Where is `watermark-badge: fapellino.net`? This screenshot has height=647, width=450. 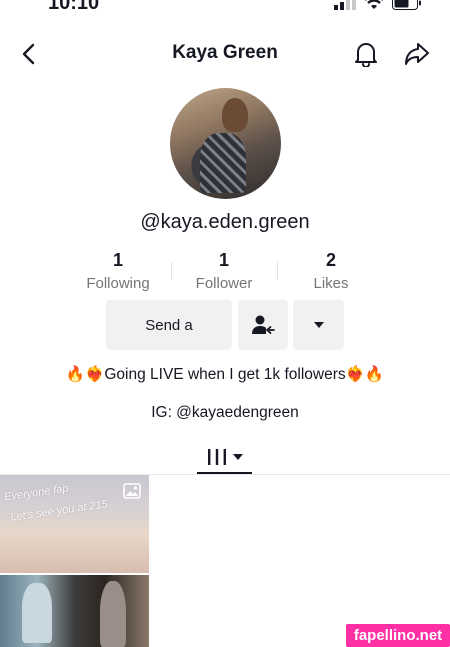
watermark-badge: fapellino.net is located at coordinates (398, 635).